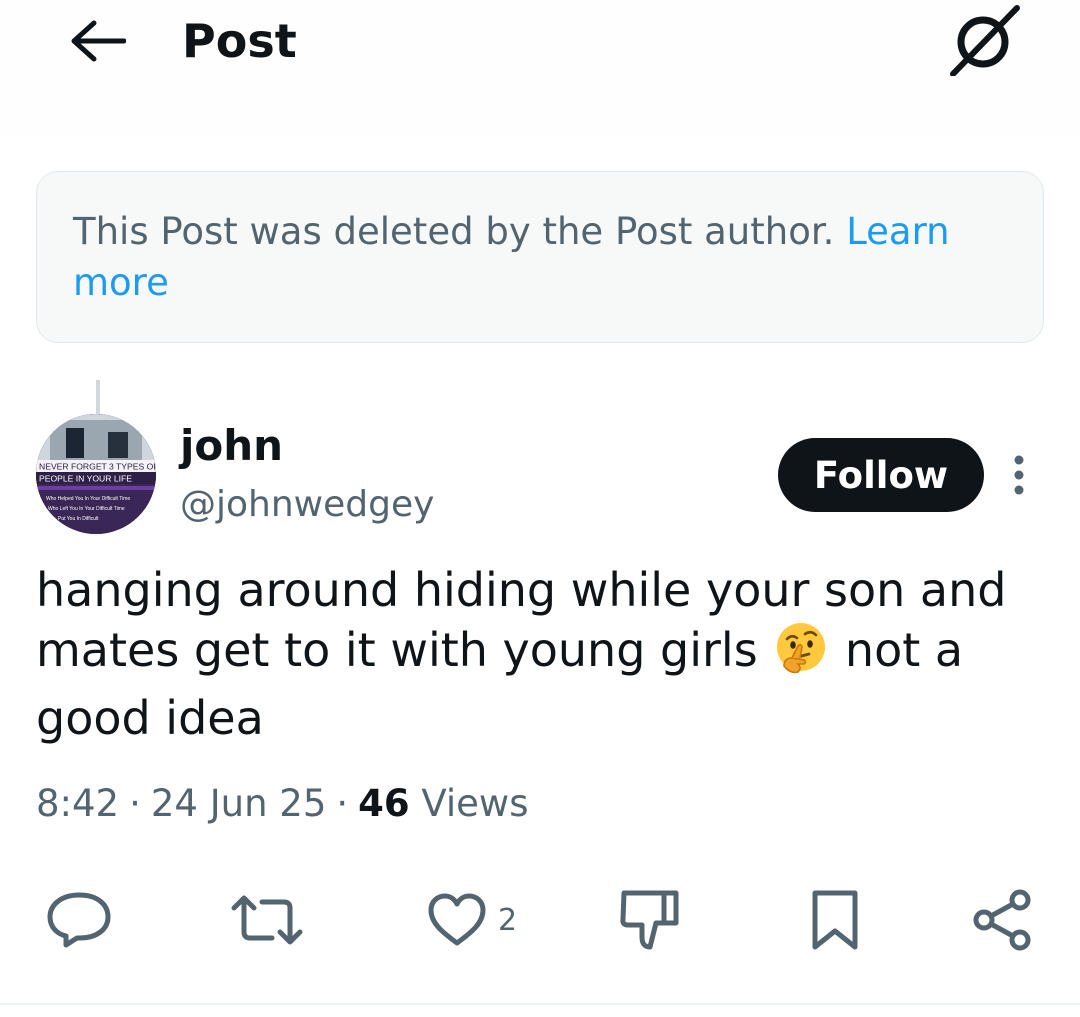  I want to click on avatar-text-line3: Who Helped You In Your Difficult Time, so click(88, 499).